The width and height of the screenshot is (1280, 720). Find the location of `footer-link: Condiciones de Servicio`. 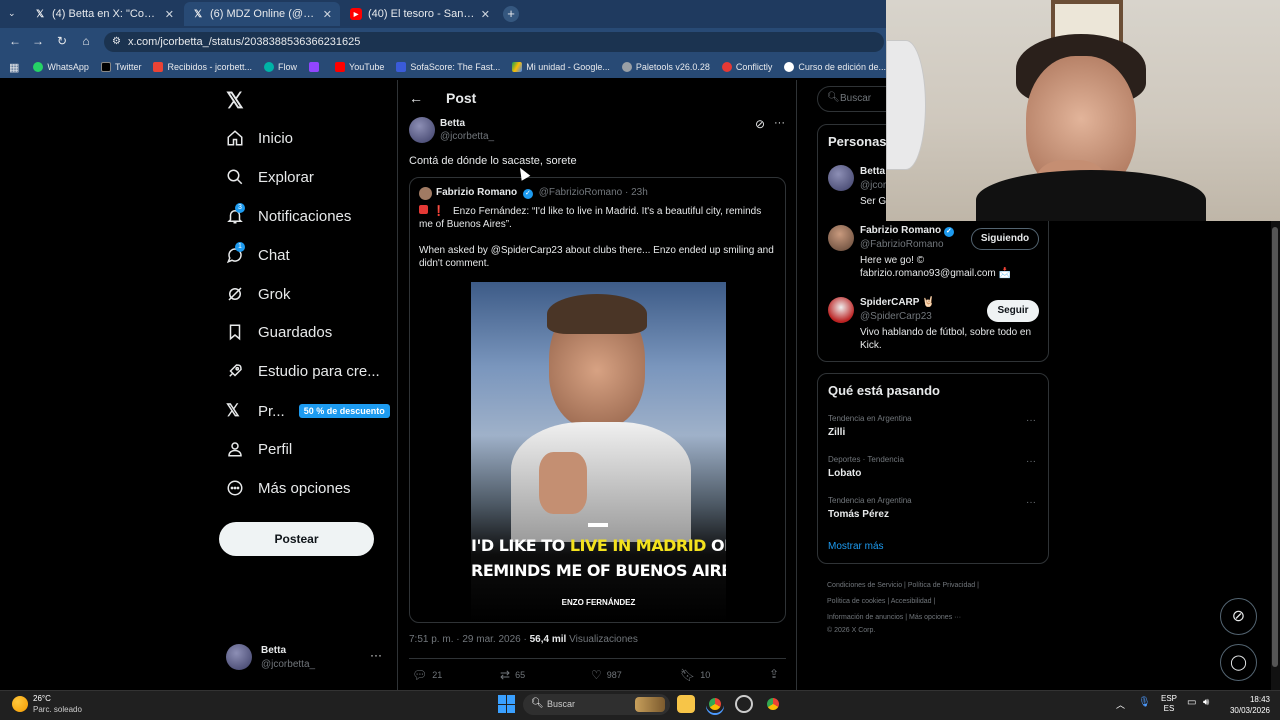

footer-link: Condiciones de Servicio is located at coordinates (864, 585).